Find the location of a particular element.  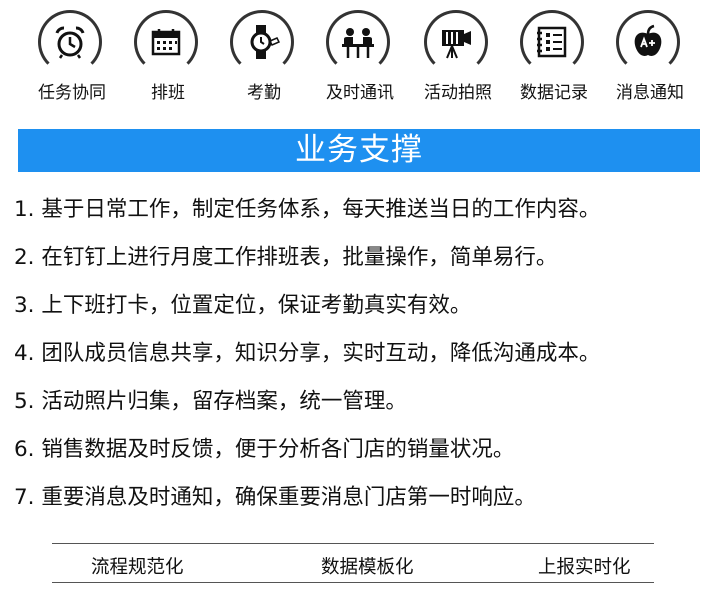

feature-data-record: 数据记录 is located at coordinates (554, 57).